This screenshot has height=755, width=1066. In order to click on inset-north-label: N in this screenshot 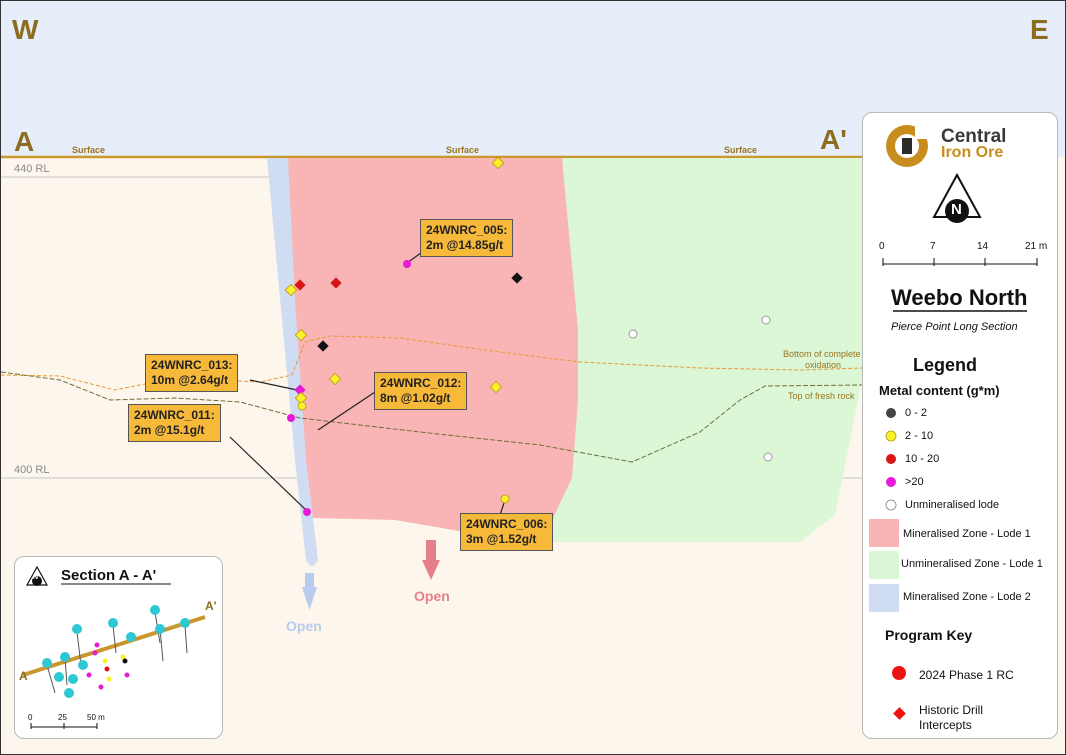, I will do `click(36, 577)`.